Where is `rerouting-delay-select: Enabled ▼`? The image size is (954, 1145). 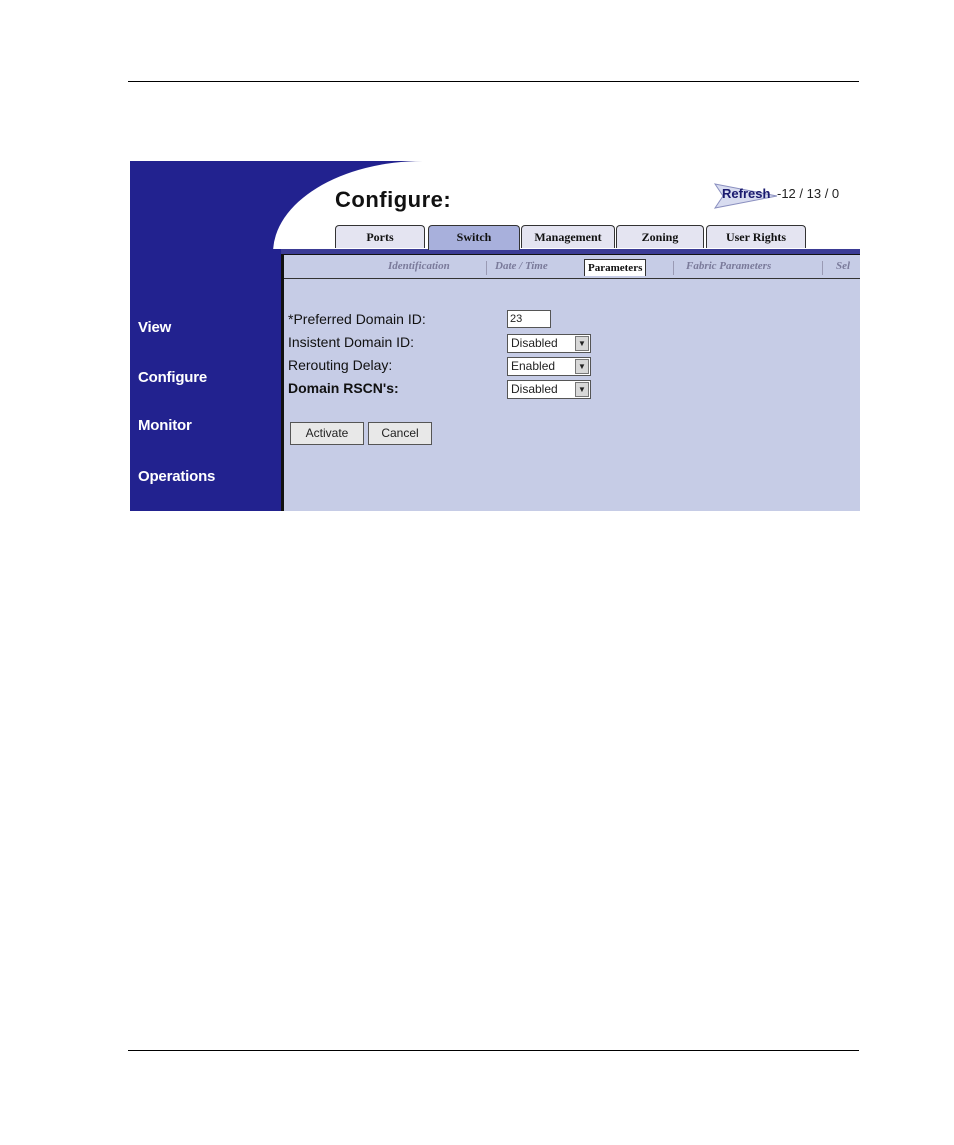
rerouting-delay-select: Enabled ▼ is located at coordinates (549, 366).